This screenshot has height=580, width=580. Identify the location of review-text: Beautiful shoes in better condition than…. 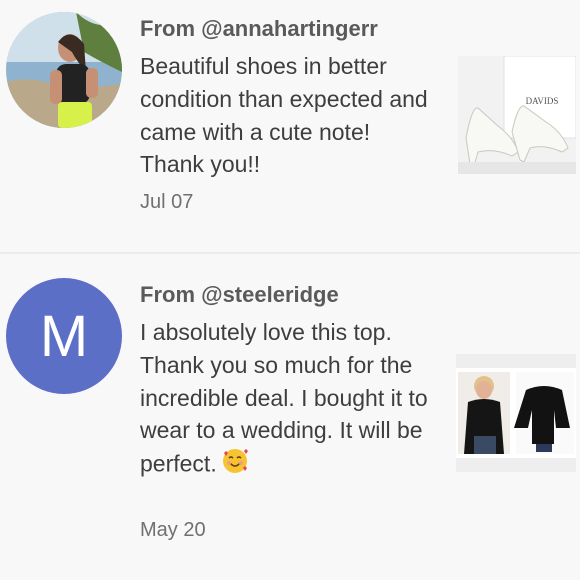
(284, 115).